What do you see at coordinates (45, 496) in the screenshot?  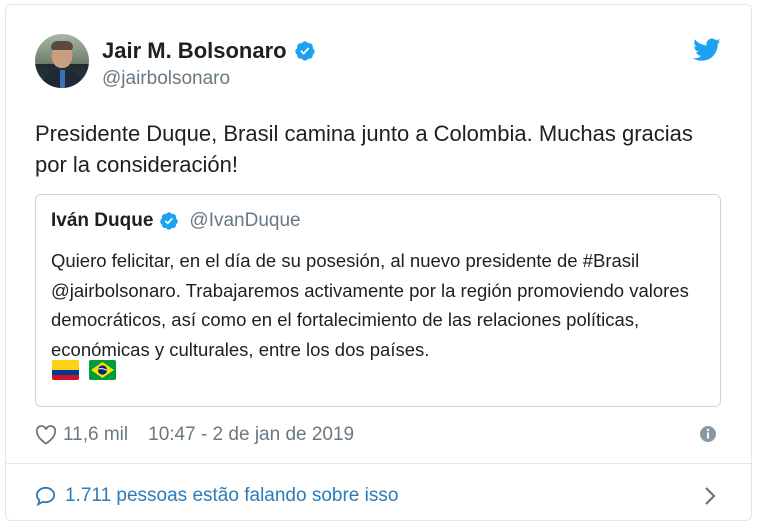 I see `comment-bubble-icon` at bounding box center [45, 496].